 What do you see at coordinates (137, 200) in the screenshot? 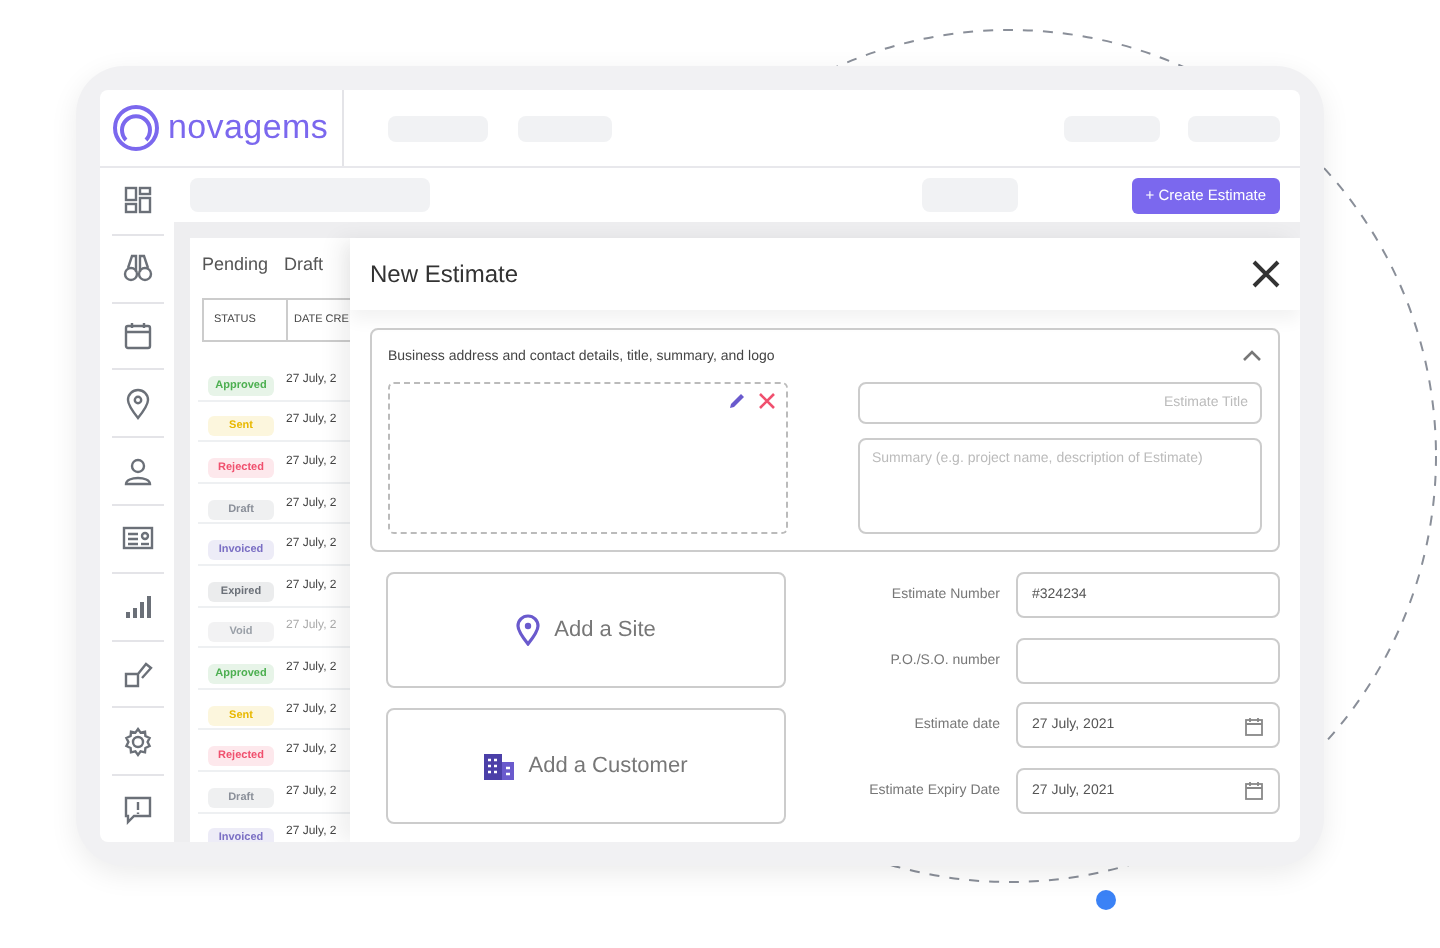
I see `grid-icon` at bounding box center [137, 200].